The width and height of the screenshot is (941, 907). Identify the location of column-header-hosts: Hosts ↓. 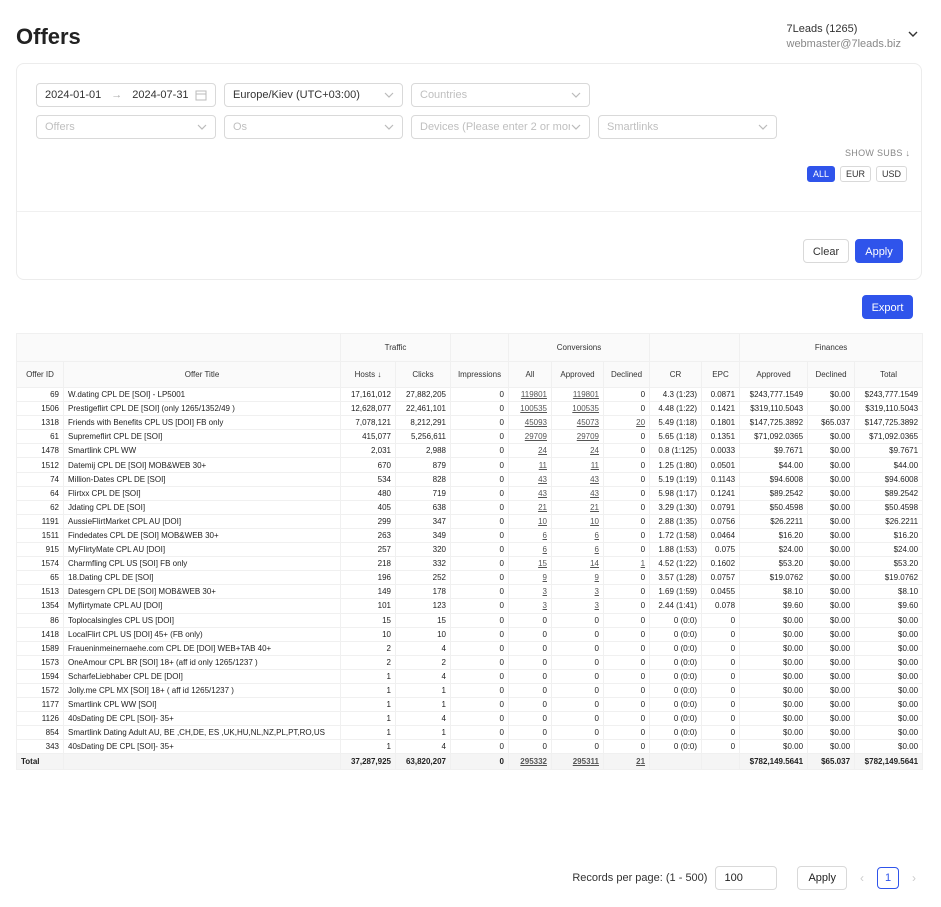
(368, 374).